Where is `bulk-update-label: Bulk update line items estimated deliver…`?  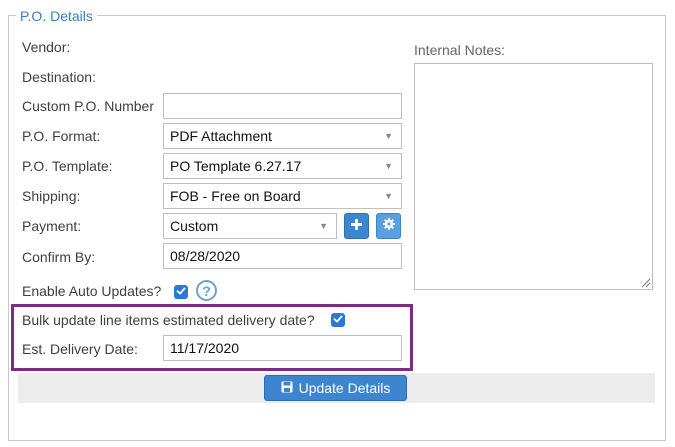
bulk-update-label: Bulk update line items estimated deliver… is located at coordinates (168, 320).